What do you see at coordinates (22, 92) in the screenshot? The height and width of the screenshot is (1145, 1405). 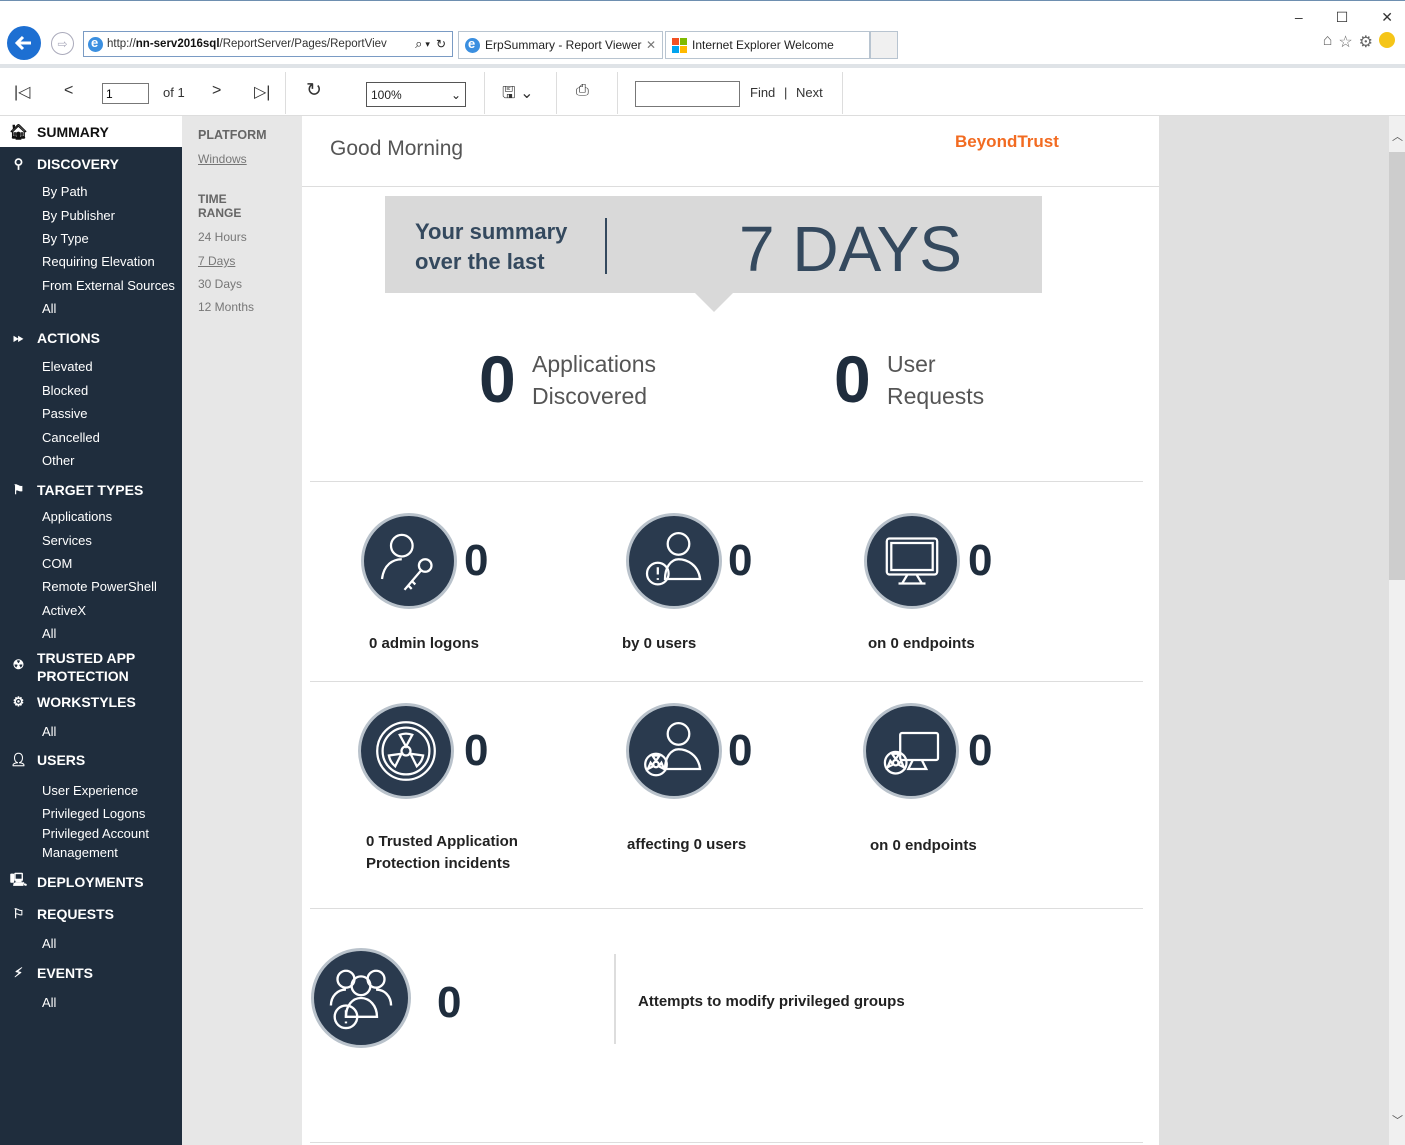 I see `first-page-icon: |◁` at bounding box center [22, 92].